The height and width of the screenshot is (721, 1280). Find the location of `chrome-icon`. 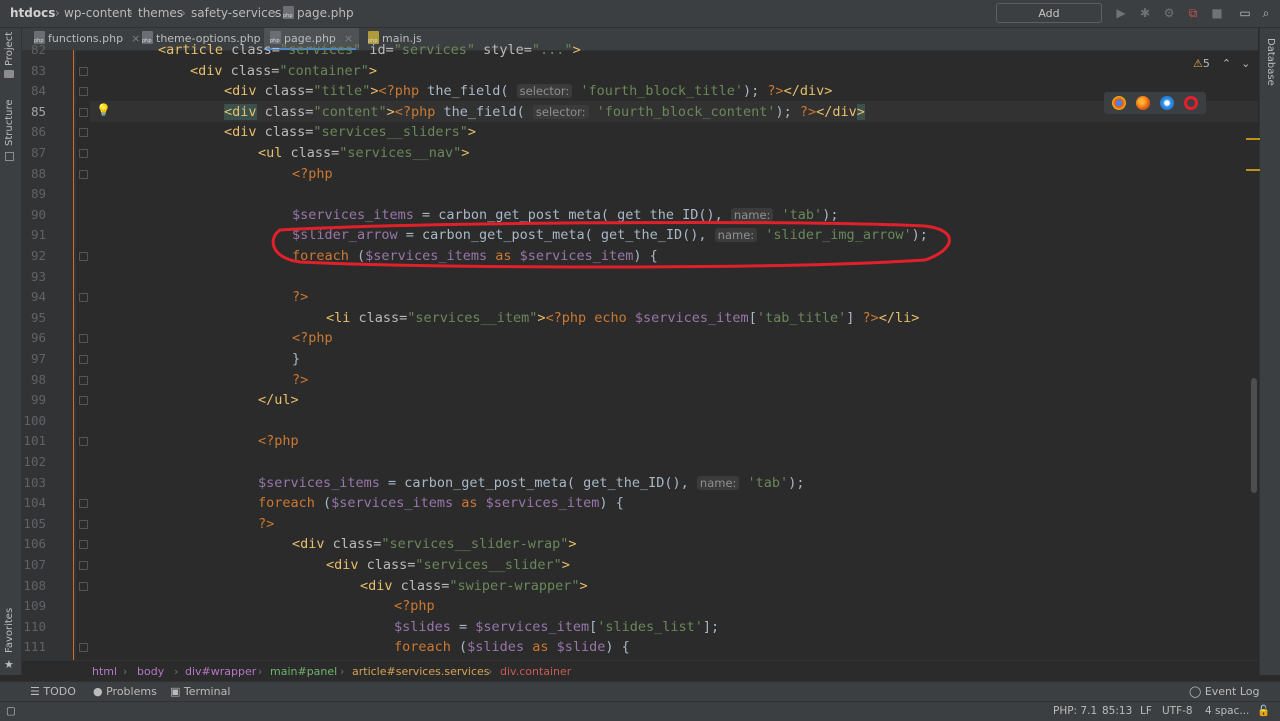

chrome-icon is located at coordinates (1119, 103).